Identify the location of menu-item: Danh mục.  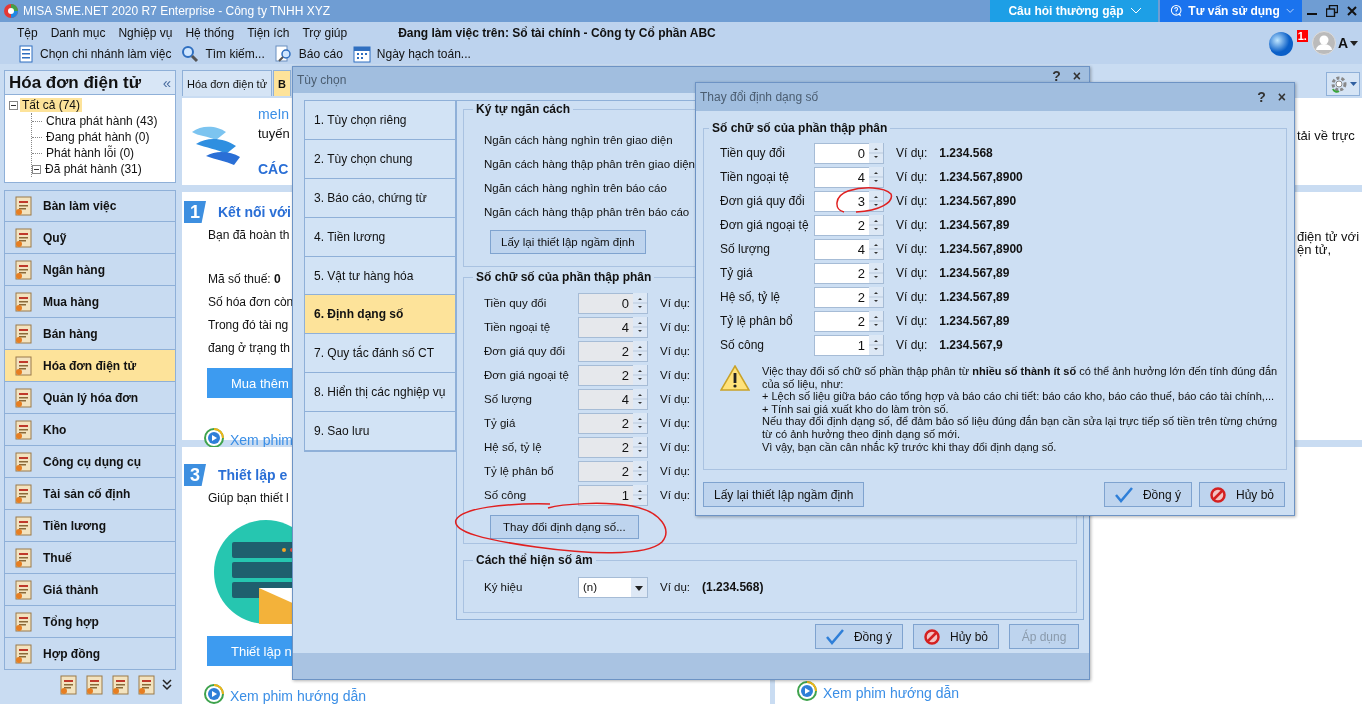
(78, 33).